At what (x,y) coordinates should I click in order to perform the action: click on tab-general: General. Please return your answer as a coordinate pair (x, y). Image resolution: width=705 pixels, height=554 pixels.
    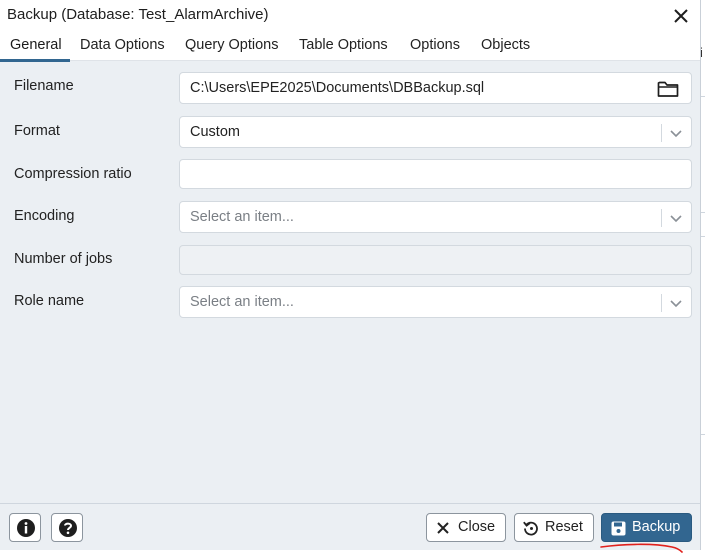
    Looking at the image, I should click on (36, 45).